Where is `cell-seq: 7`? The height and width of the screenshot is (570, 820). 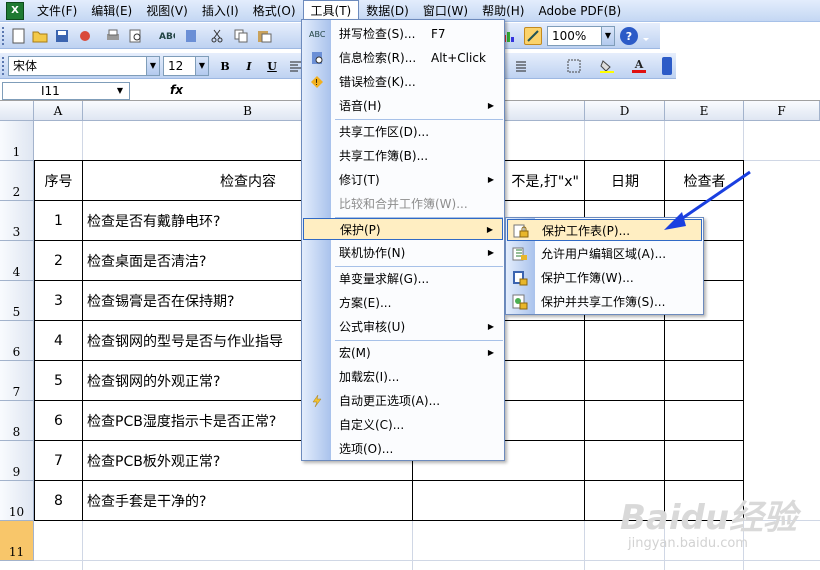
cell-seq: 7 is located at coordinates (58, 461).